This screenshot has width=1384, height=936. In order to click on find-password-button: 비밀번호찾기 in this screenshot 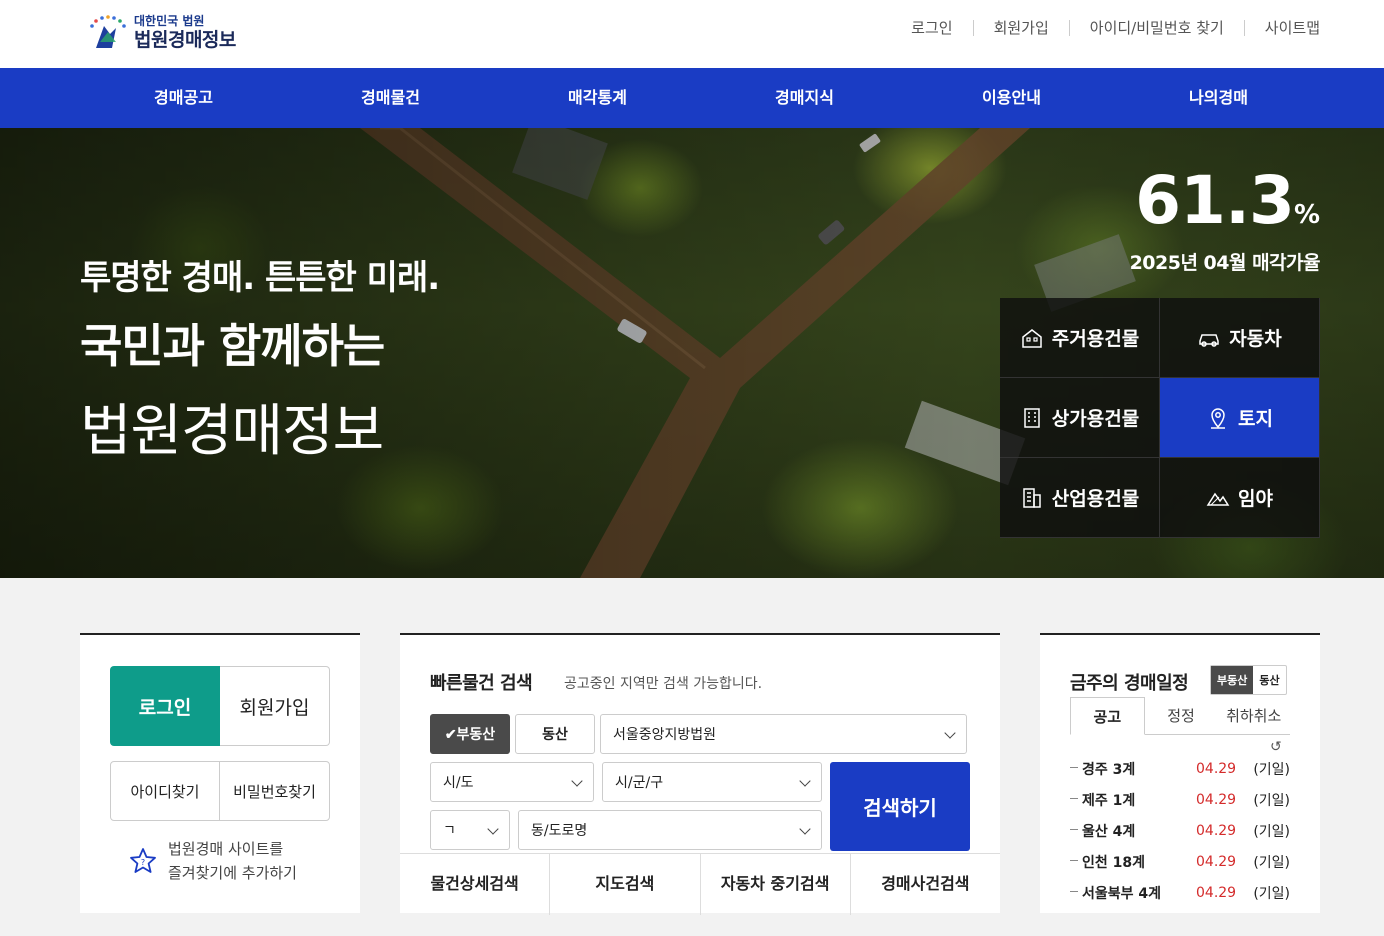, I will do `click(274, 791)`.